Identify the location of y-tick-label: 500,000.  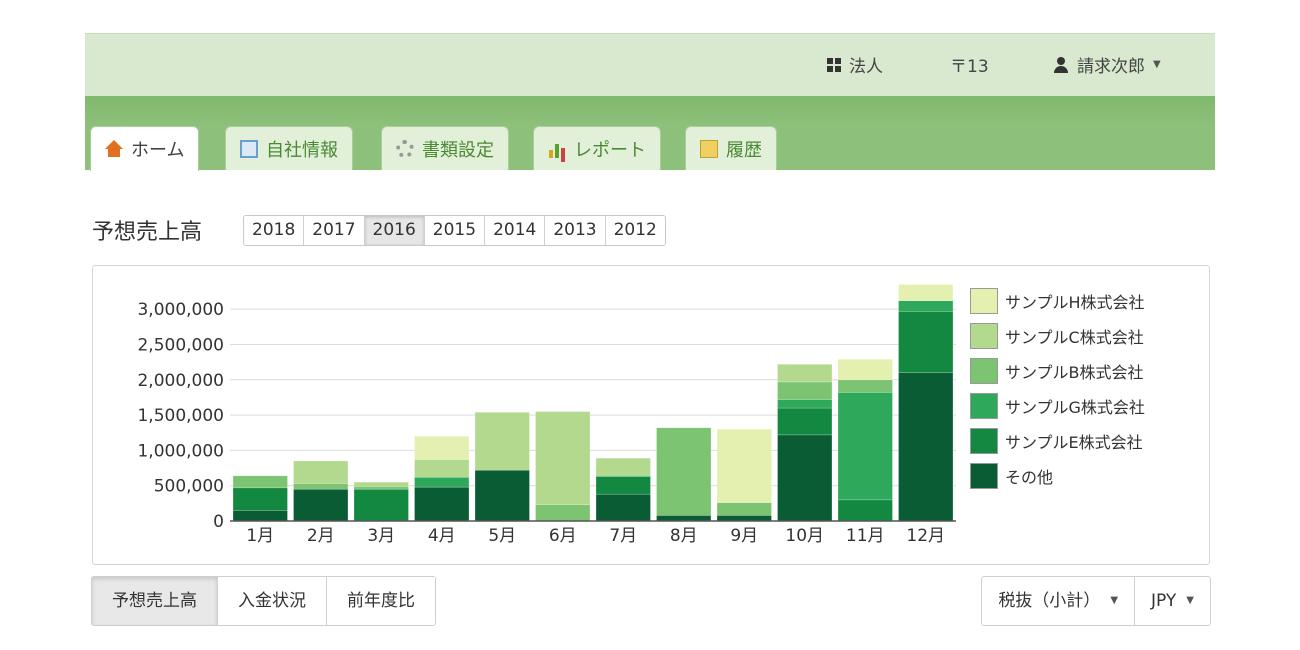
(189, 487).